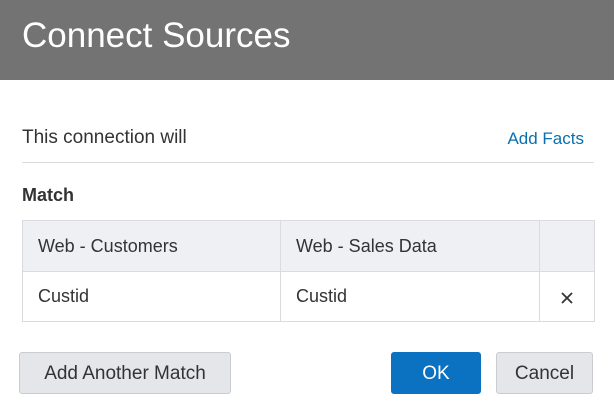 The image size is (614, 414). I want to click on match-left-field: Custid, so click(151, 296).